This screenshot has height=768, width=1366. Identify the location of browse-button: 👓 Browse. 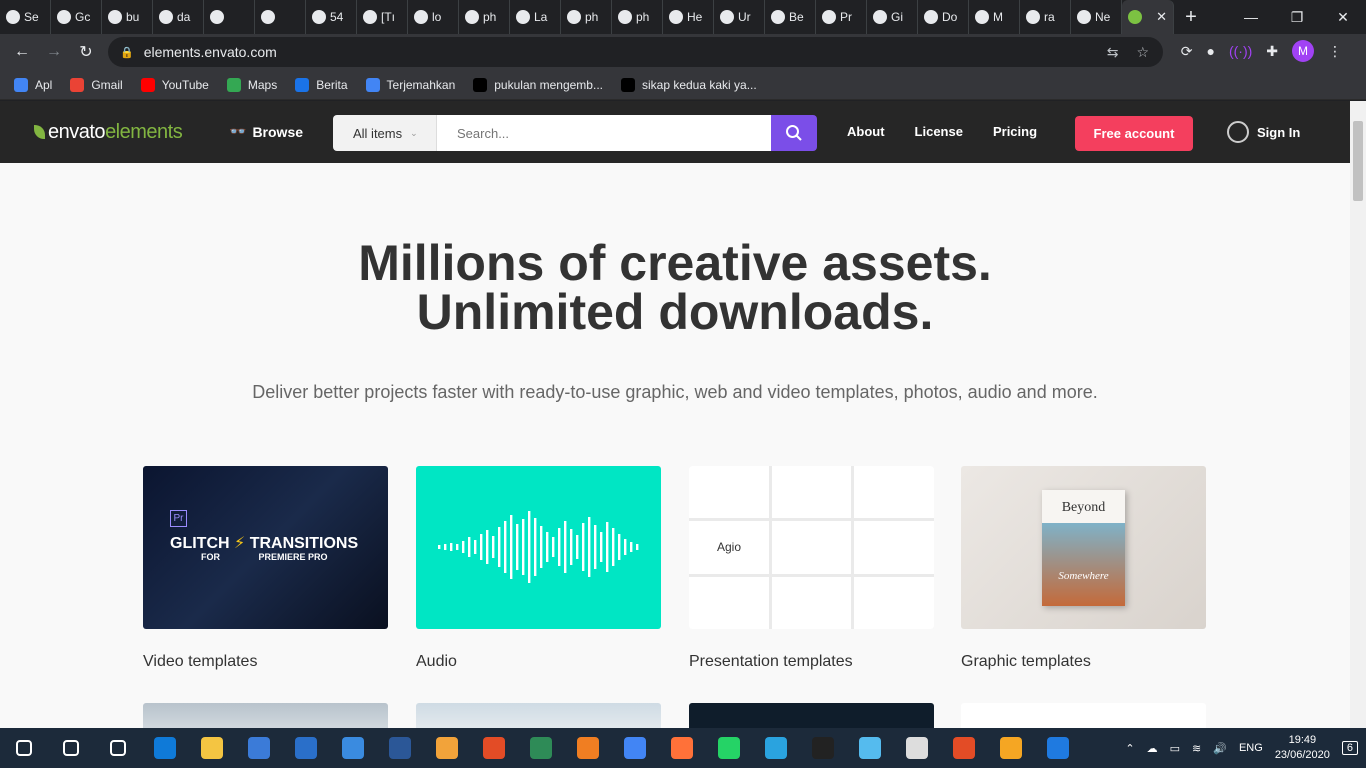
(266, 131).